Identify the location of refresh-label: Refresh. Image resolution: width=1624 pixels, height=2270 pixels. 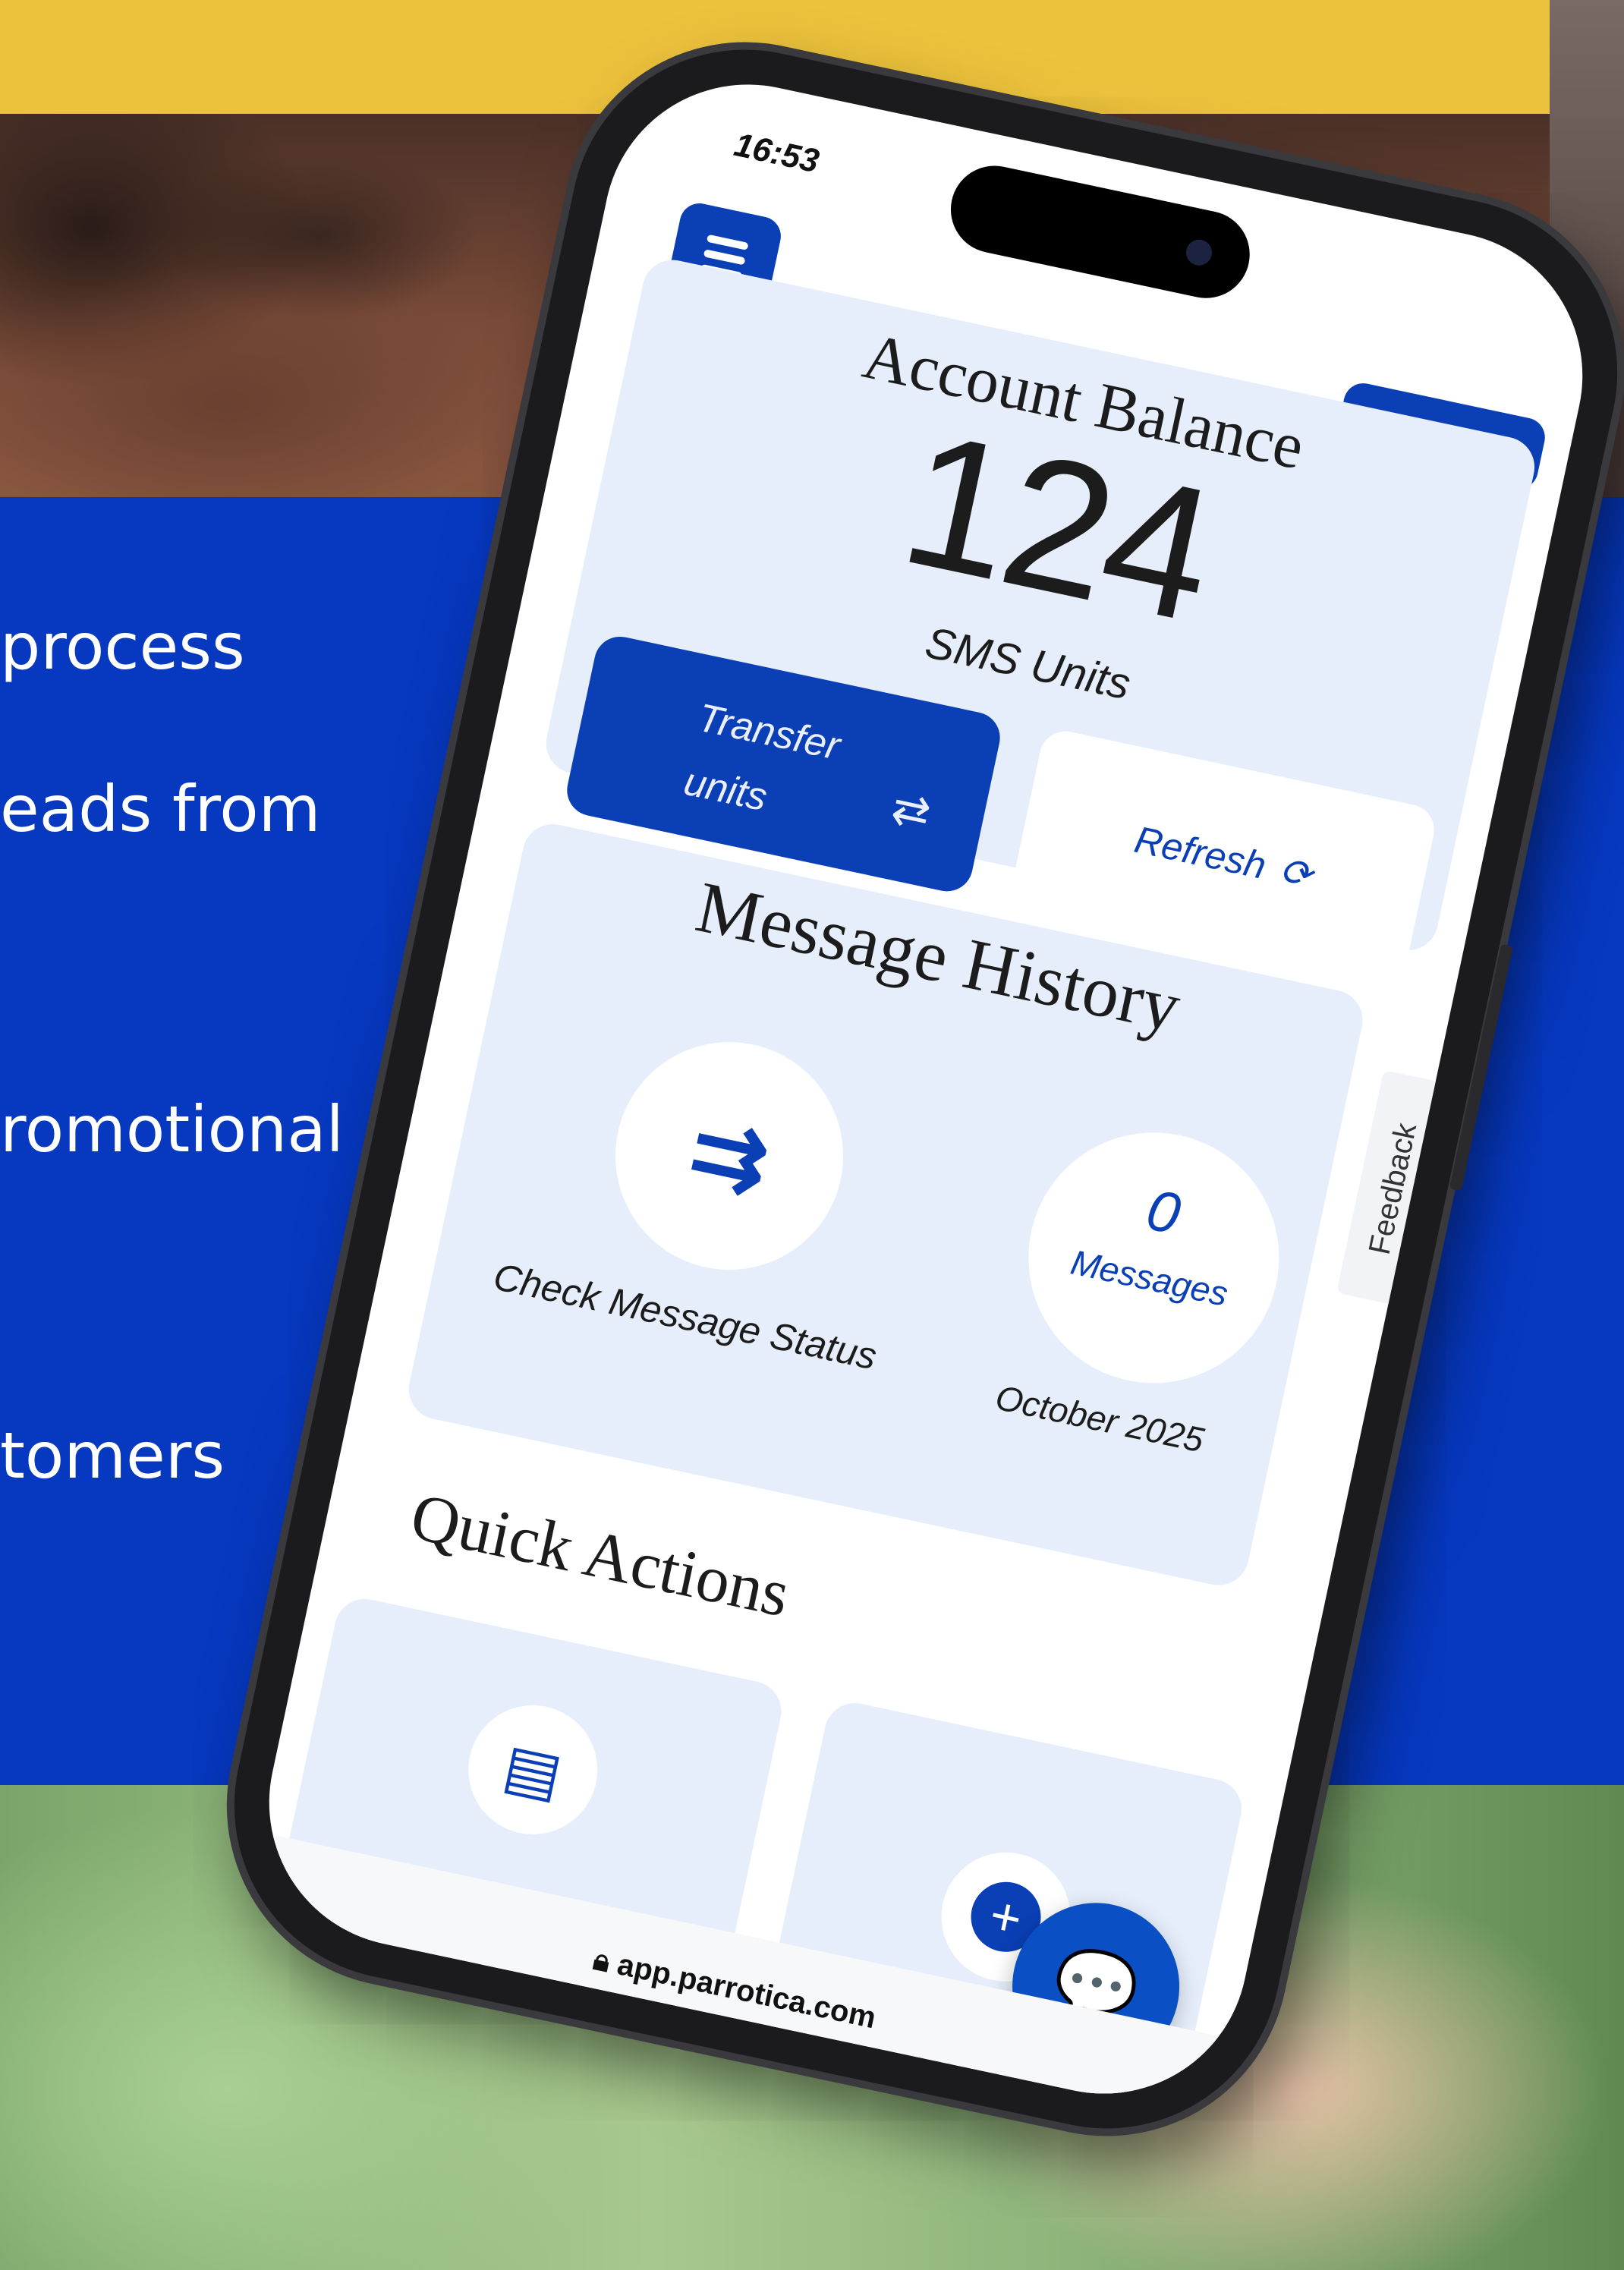
(1200, 852).